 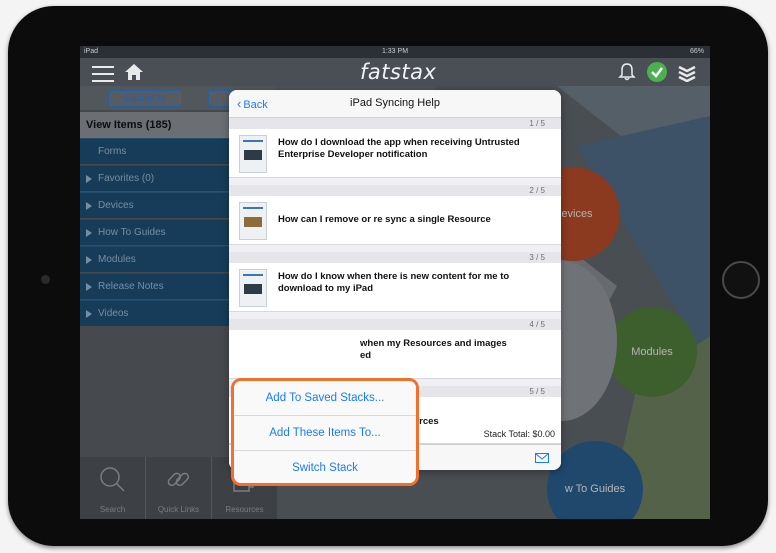 What do you see at coordinates (395, 123) in the screenshot?
I see `pager-label: 1 / 5` at bounding box center [395, 123].